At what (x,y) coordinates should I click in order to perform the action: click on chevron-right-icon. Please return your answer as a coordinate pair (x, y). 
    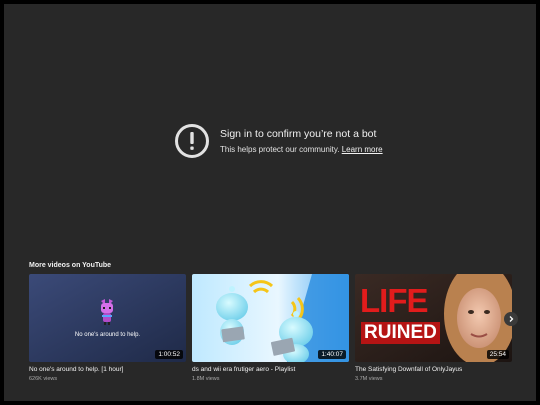
    Looking at the image, I should click on (511, 319).